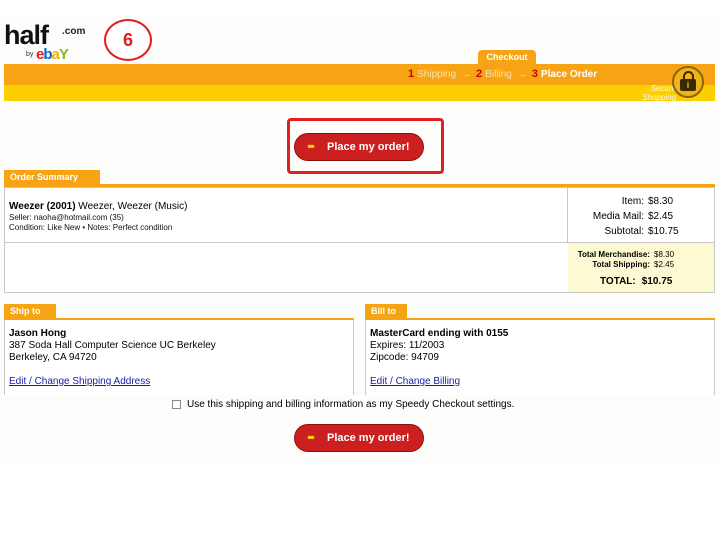 The height and width of the screenshot is (540, 720). I want to click on logo-tld: .com, so click(74, 31).